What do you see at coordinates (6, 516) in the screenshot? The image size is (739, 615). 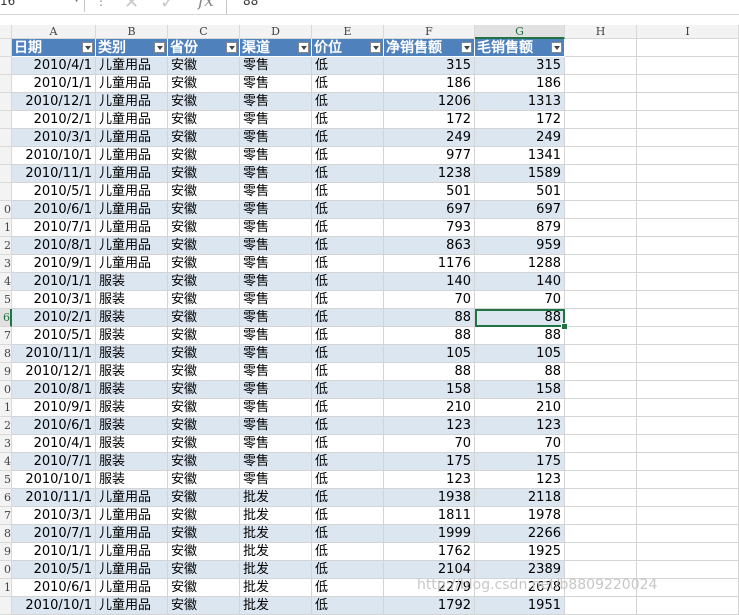 I see `row-header: 7` at bounding box center [6, 516].